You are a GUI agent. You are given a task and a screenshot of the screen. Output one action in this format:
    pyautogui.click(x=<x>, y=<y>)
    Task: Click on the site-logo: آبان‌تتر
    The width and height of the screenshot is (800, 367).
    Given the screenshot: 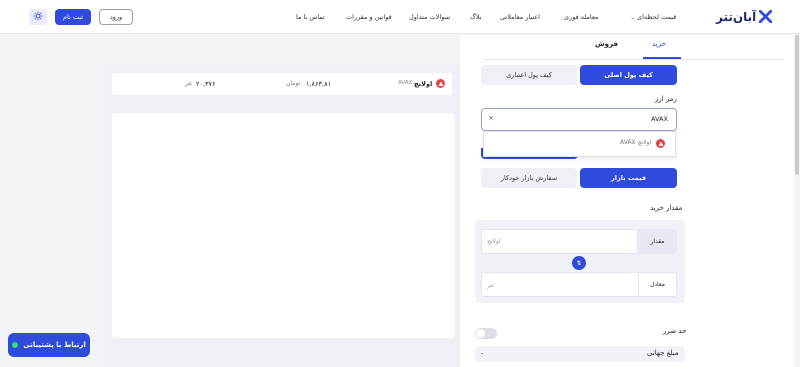 What is the action you would take?
    pyautogui.click(x=744, y=17)
    